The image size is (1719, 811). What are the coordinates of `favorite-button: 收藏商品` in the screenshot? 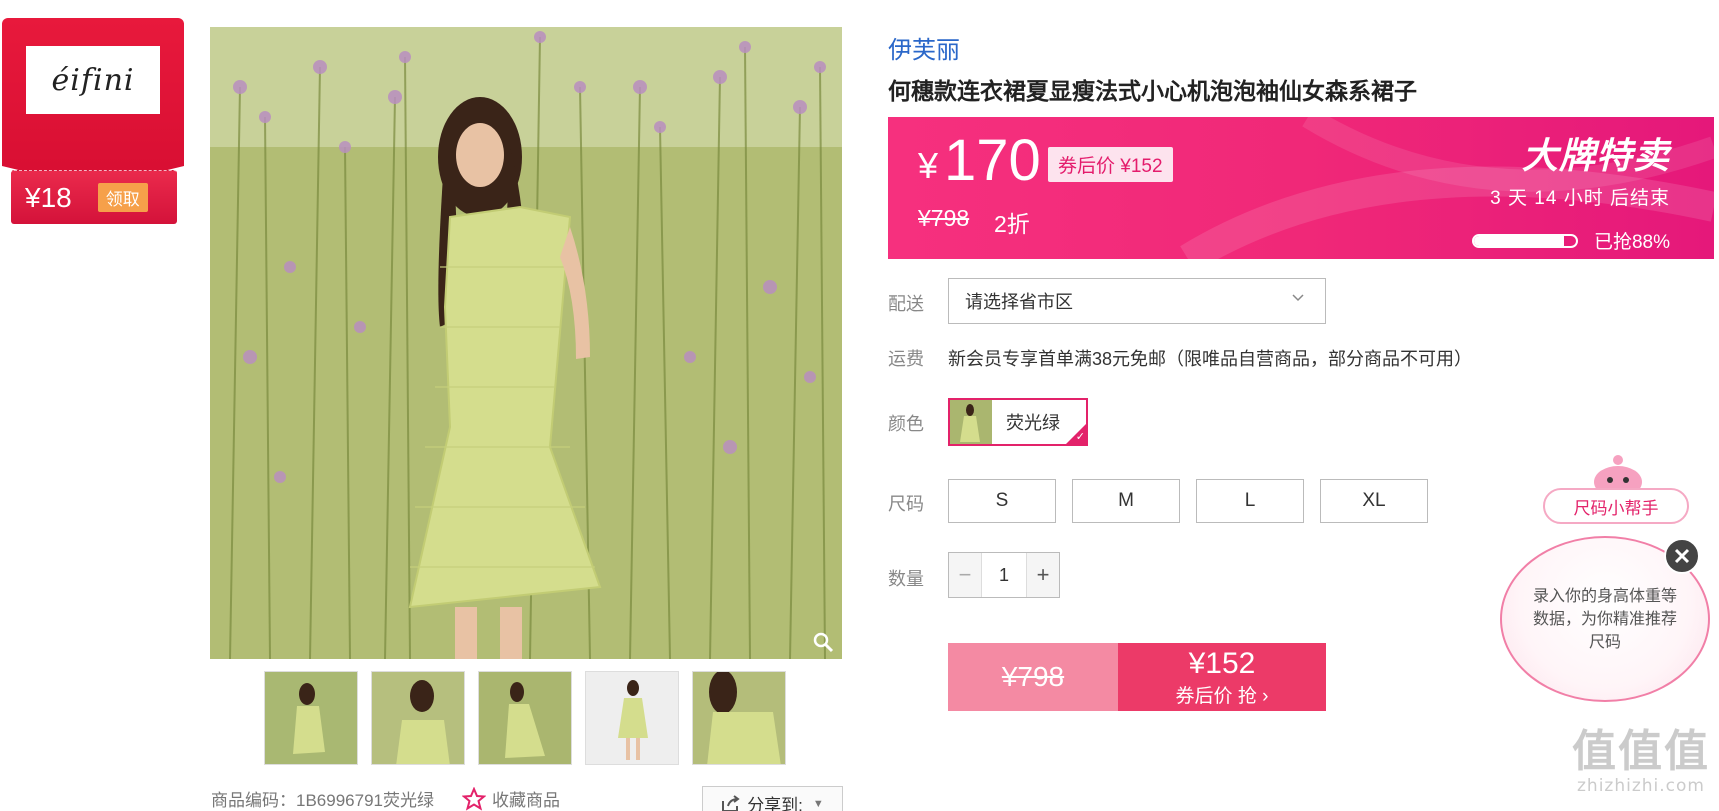 It's located at (510, 798).